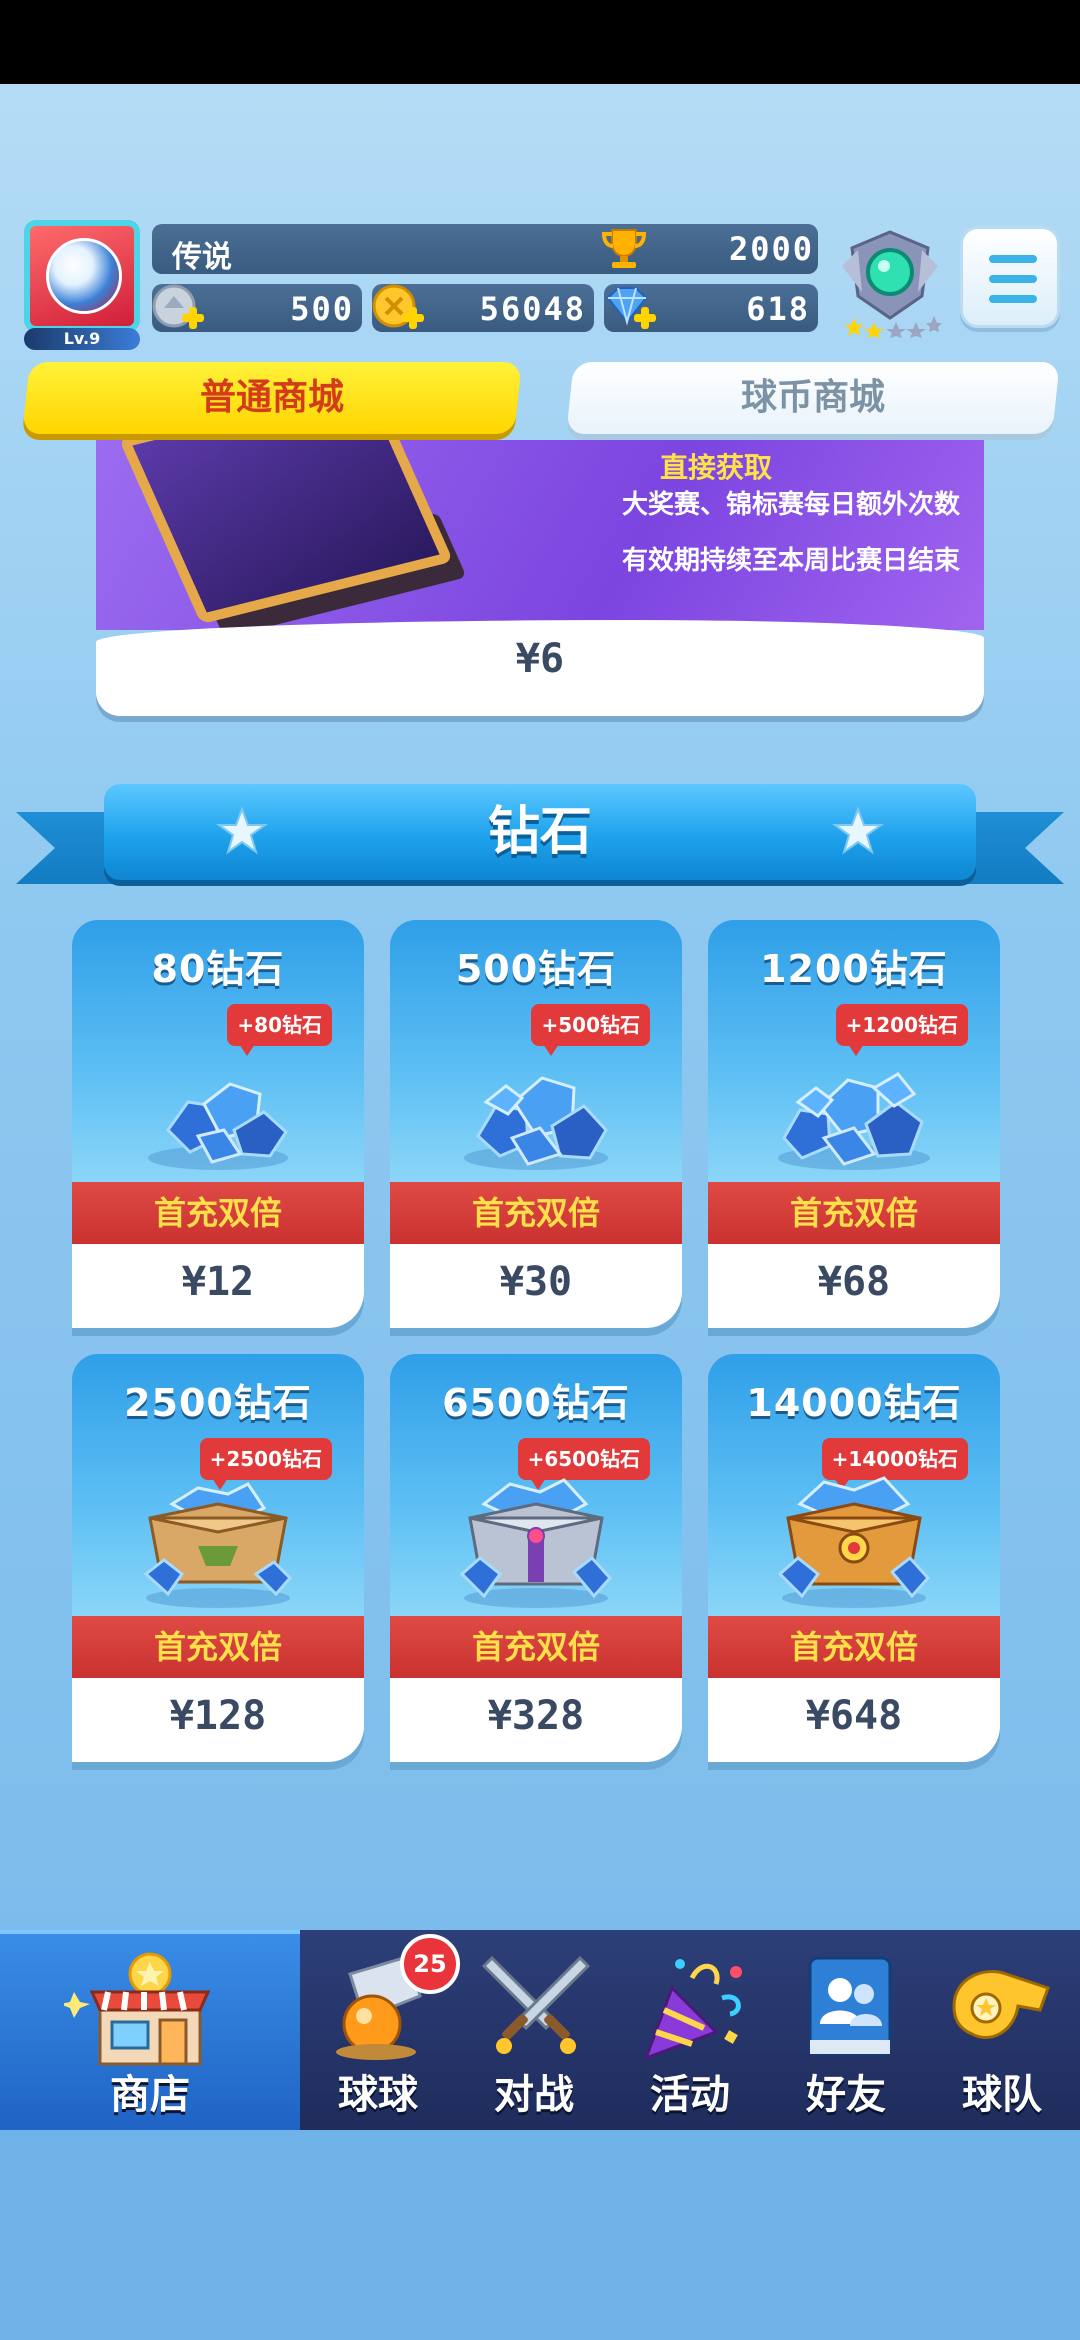  I want to click on diamonds-bar: 618, so click(711, 308).